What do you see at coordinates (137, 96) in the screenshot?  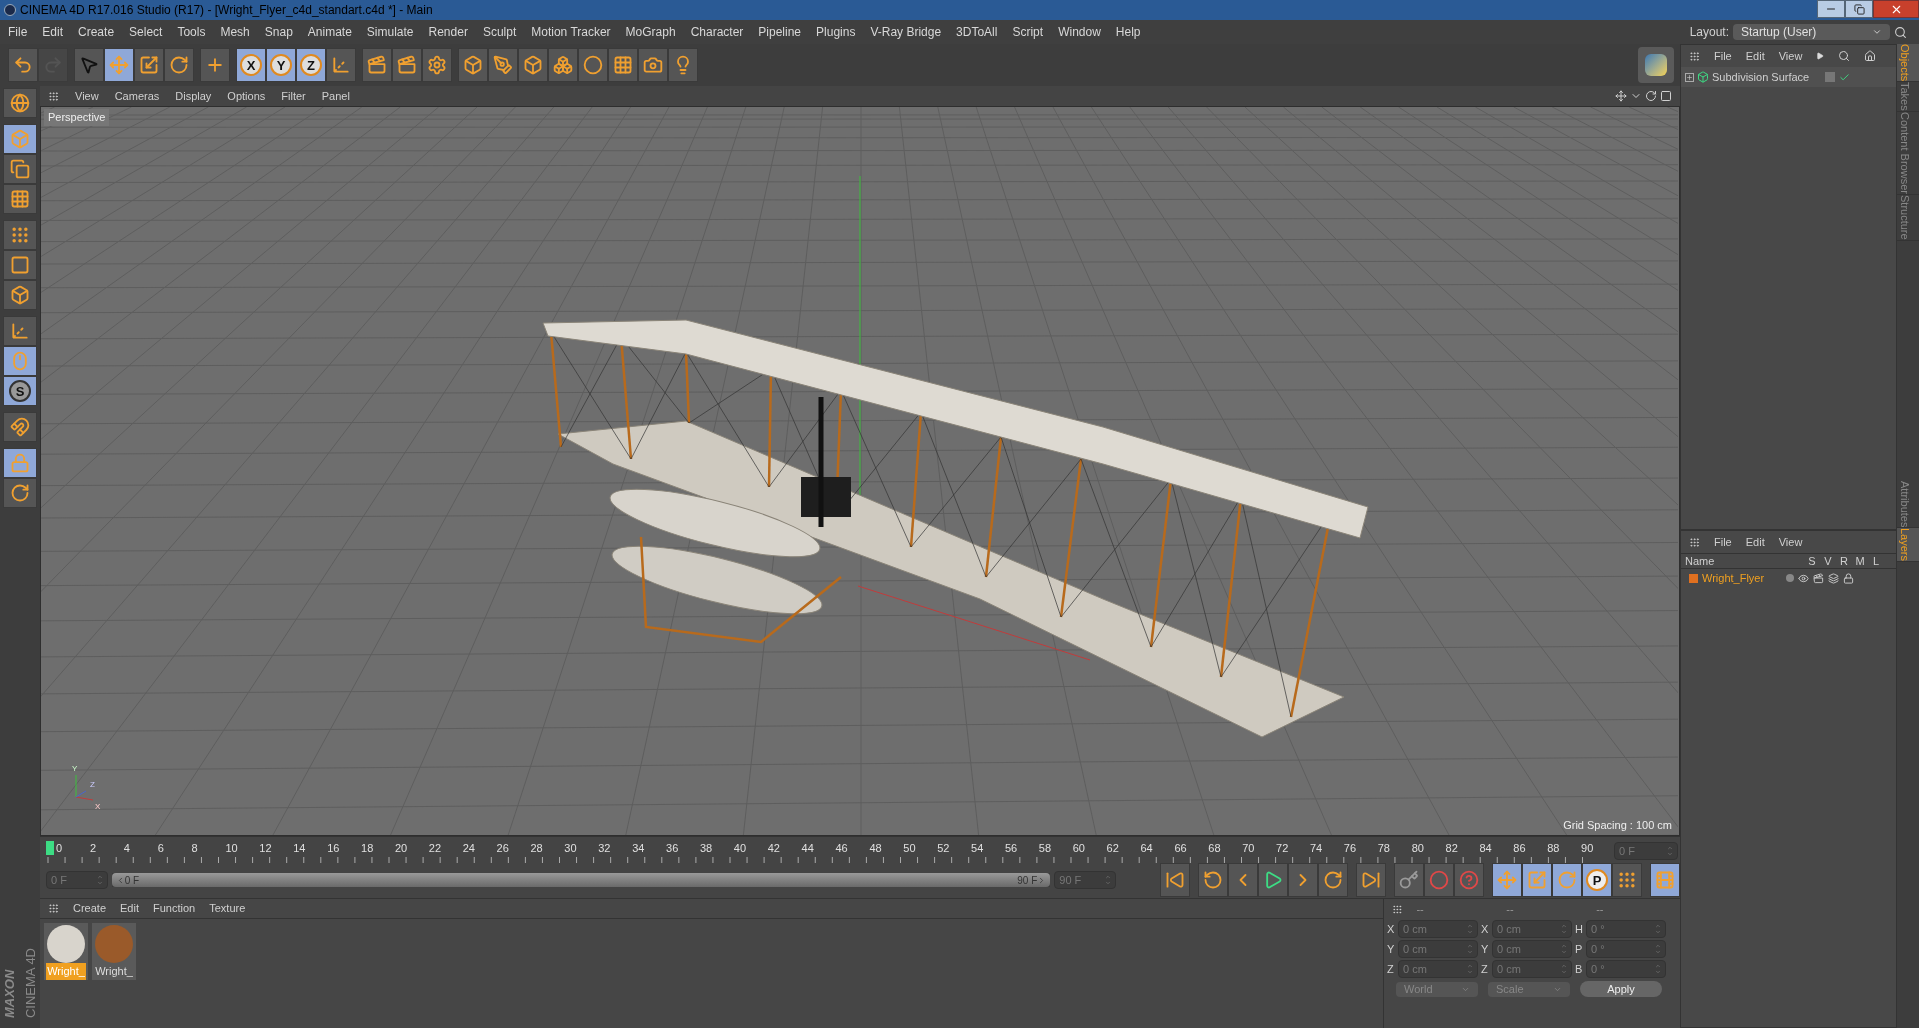 I see `viewport-menu-item: Cameras` at bounding box center [137, 96].